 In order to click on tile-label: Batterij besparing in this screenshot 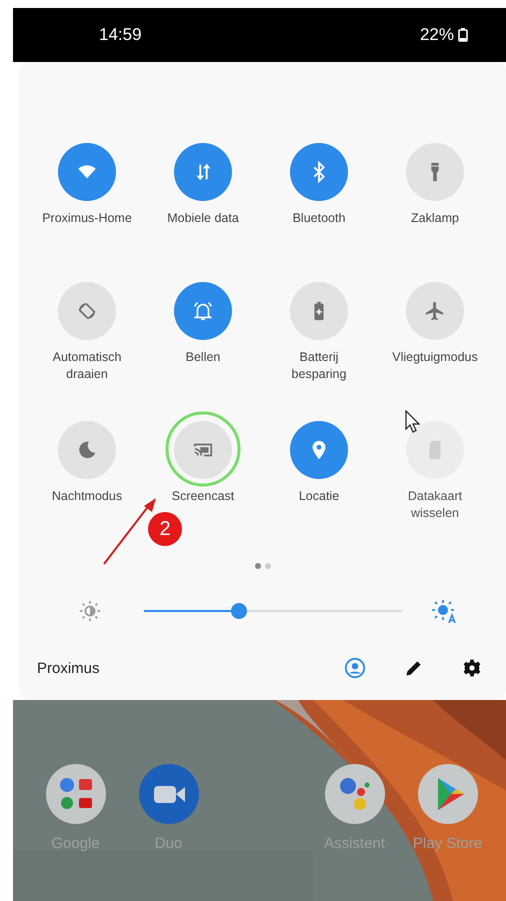, I will do `click(319, 366)`.